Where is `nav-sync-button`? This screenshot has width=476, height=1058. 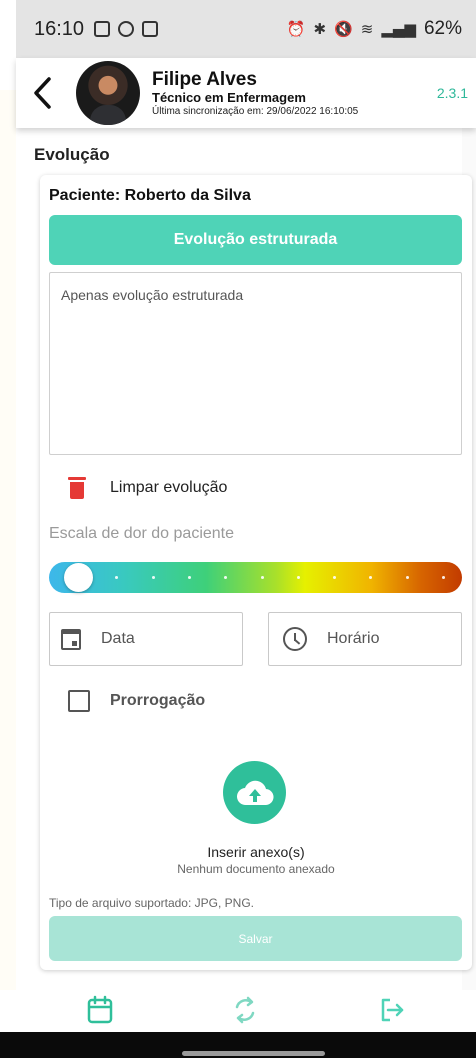
nav-sync-button is located at coordinates (245, 1010).